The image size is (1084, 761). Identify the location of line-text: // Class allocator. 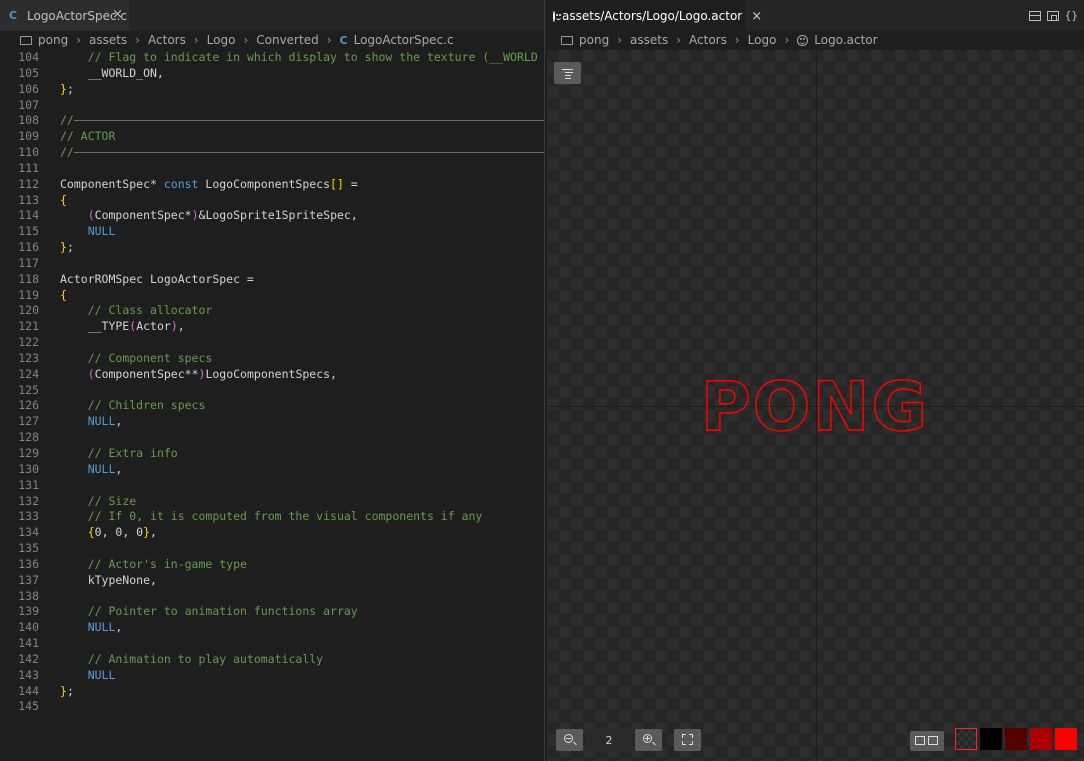
(150, 310).